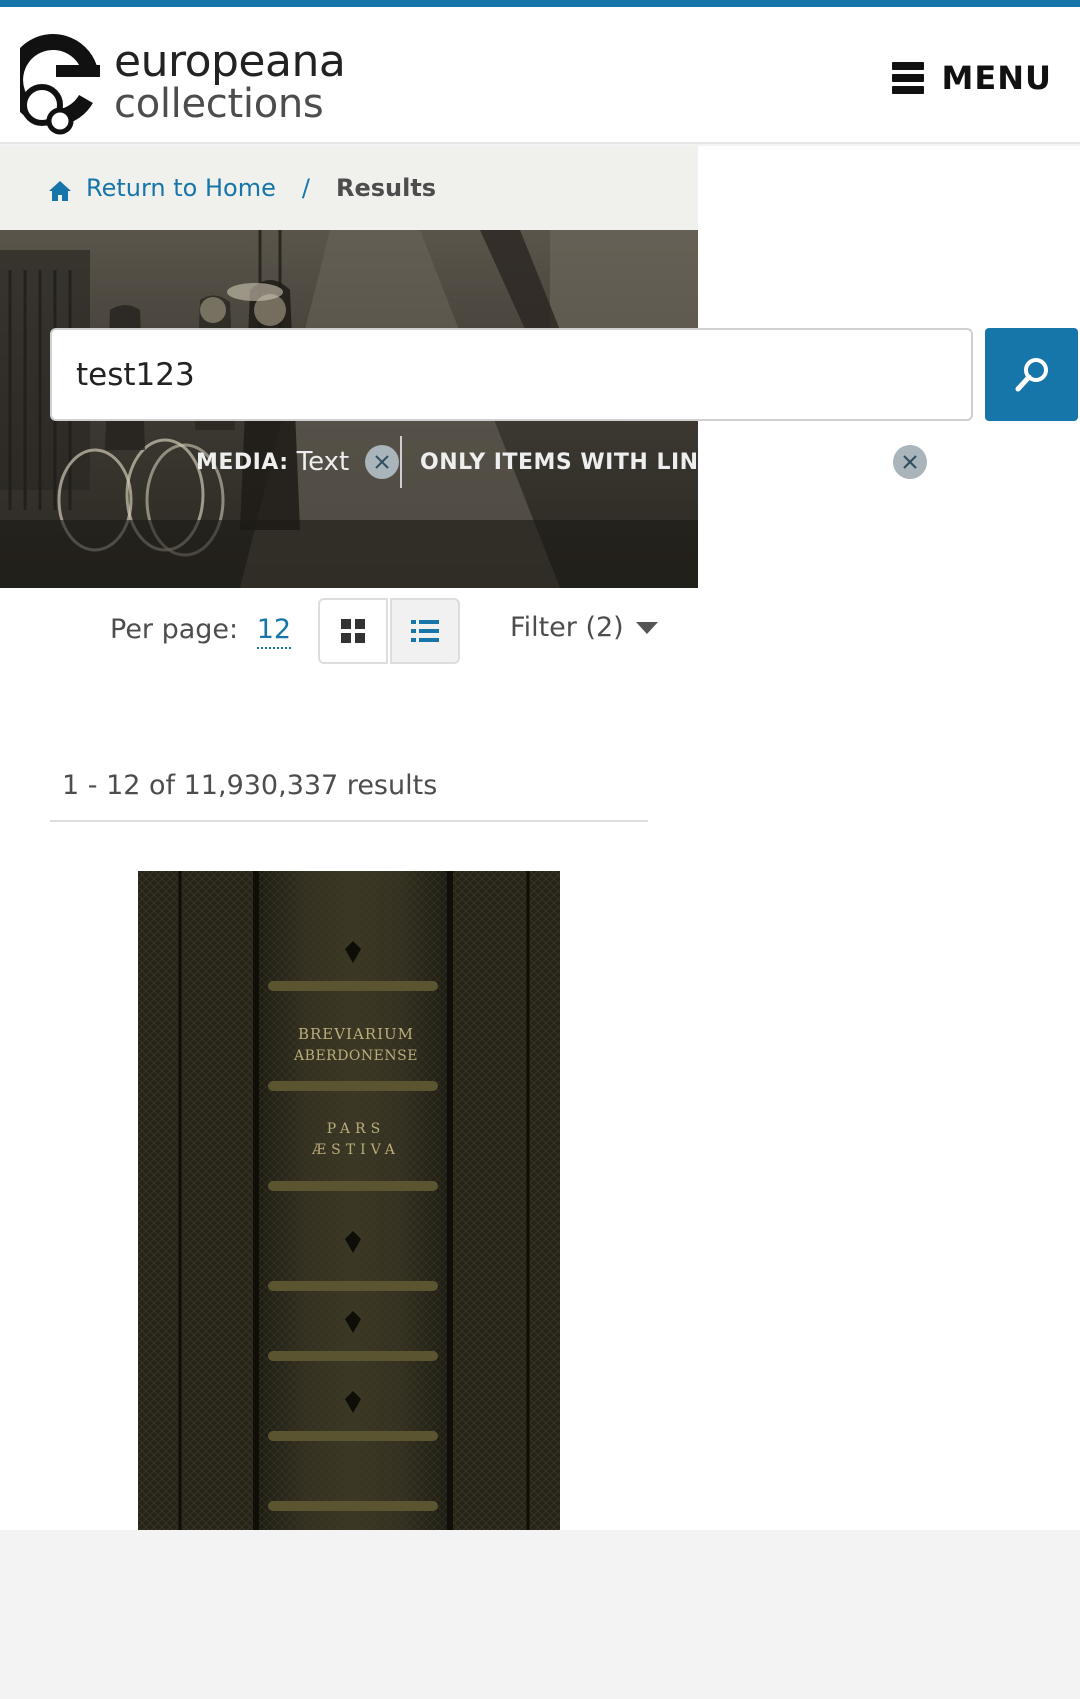  I want to click on filter-pill-media-value: Text, so click(323, 462).